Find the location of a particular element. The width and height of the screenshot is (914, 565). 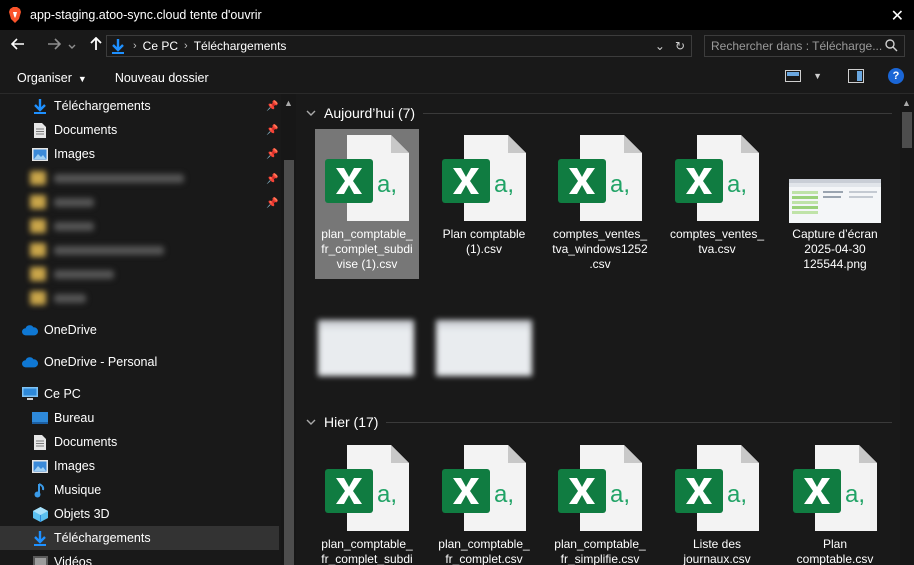

file-item: plan_comptable_ fr_complet.csv is located at coordinates (484, 502).